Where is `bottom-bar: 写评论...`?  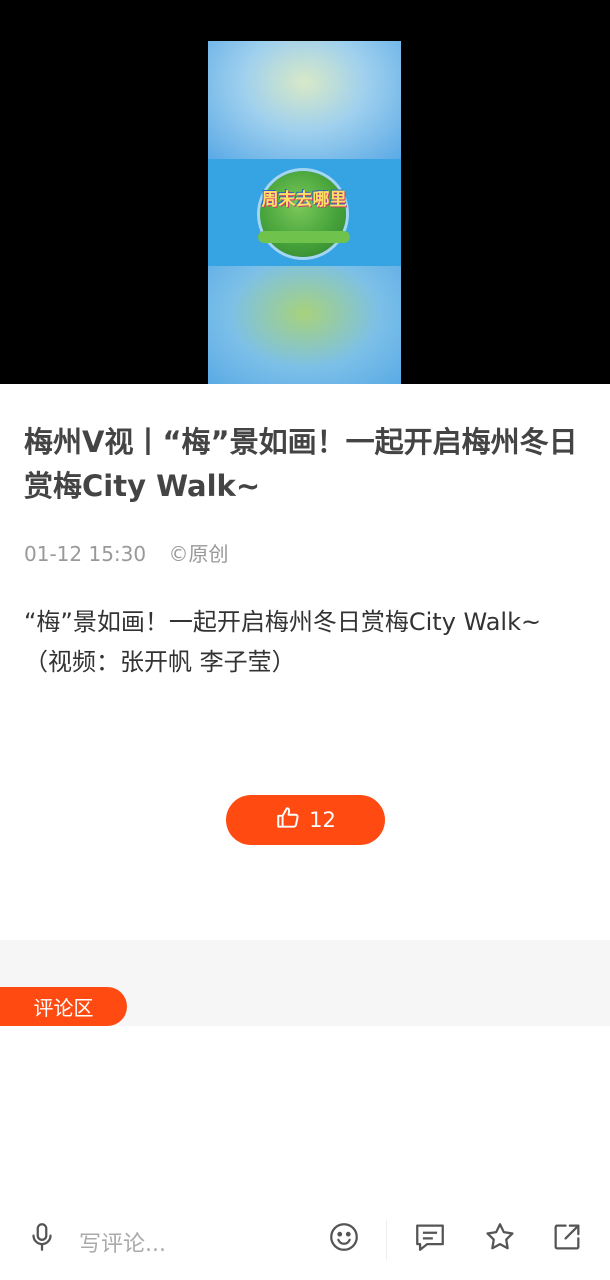 bottom-bar: 写评论... is located at coordinates (305, 1240).